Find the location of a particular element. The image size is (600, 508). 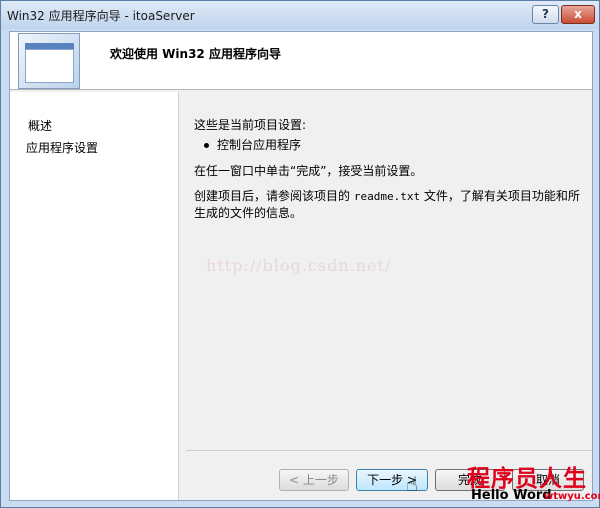

title-bar: Win32 应用程序向导 - itoaServer ? x is located at coordinates (300, 15).